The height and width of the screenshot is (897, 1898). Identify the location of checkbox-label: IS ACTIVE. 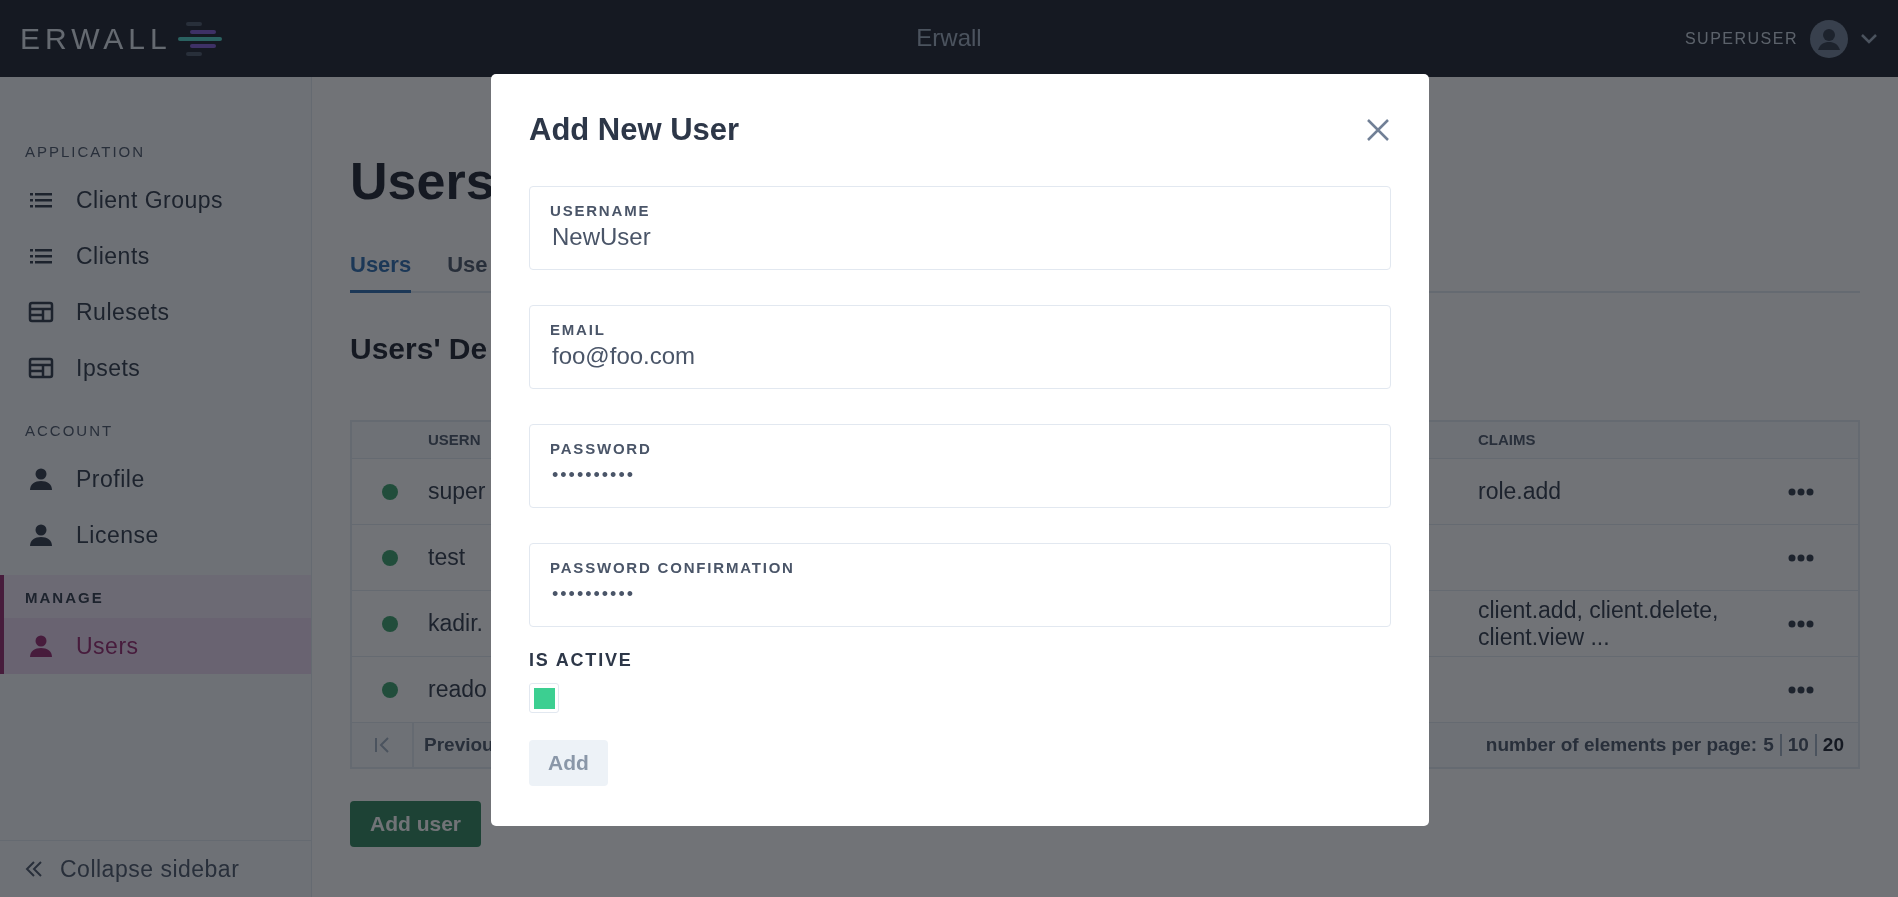
(581, 660).